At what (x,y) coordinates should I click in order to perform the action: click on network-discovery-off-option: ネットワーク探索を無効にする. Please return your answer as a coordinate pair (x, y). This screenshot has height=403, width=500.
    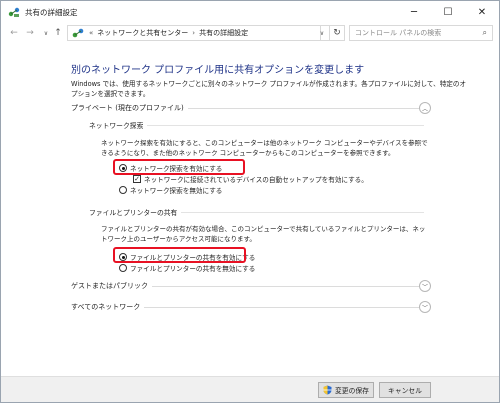
    Looking at the image, I should click on (170, 190).